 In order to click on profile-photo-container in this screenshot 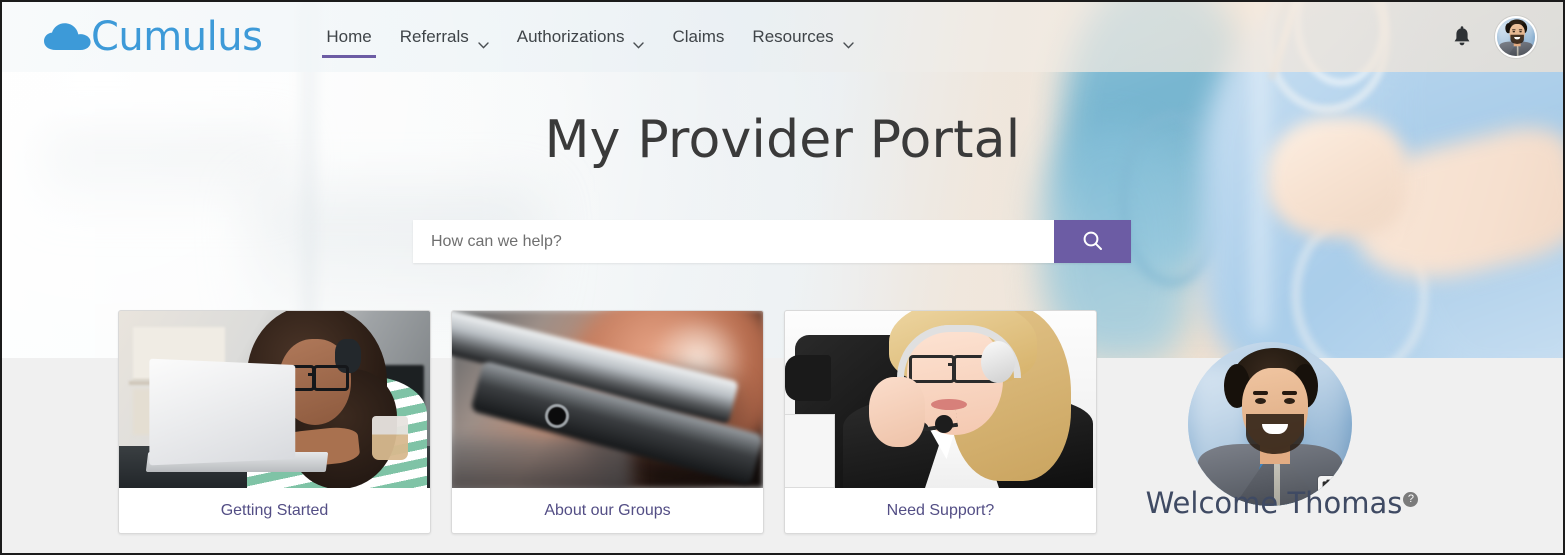, I will do `click(1270, 424)`.